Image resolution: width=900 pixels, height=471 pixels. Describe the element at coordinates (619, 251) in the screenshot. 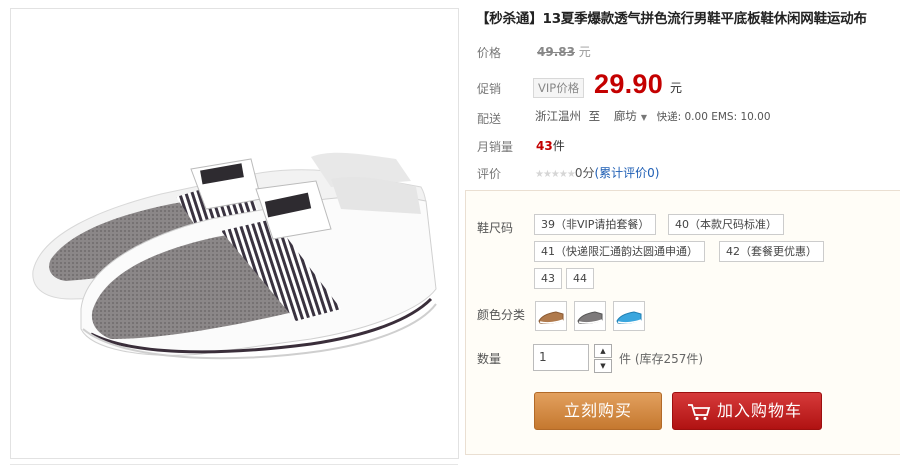

I see `size-option-41: 41（快递限汇通韵达圆通申通）` at that location.